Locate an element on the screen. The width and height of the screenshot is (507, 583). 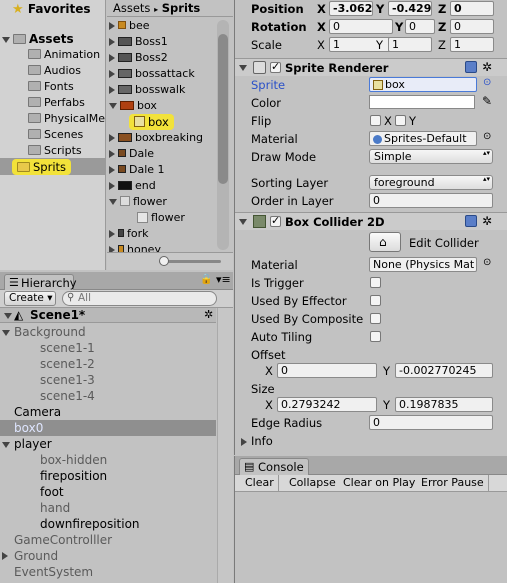
color-swatch is located at coordinates (422, 102).